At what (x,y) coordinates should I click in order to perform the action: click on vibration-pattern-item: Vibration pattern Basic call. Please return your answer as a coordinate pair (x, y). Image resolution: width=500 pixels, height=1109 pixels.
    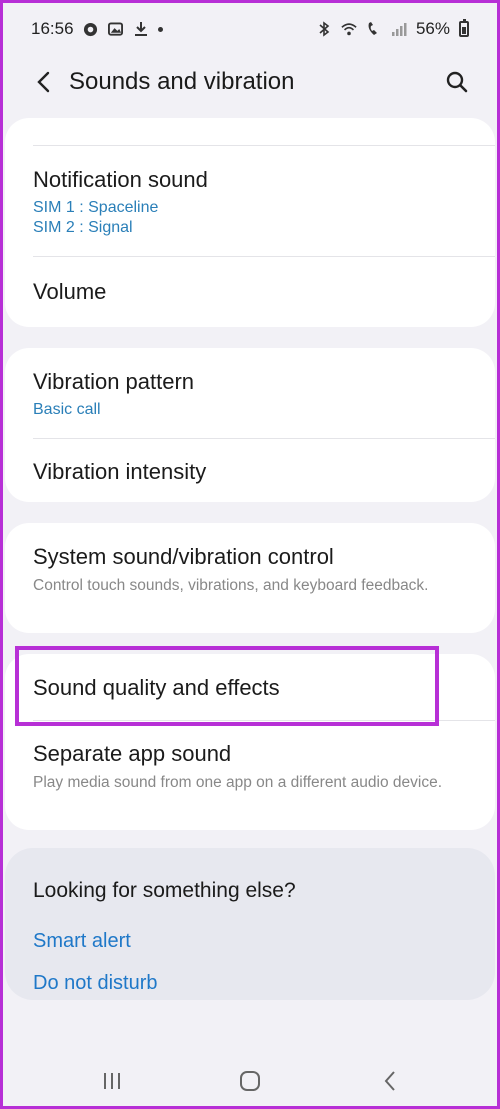
    Looking at the image, I should click on (254, 394).